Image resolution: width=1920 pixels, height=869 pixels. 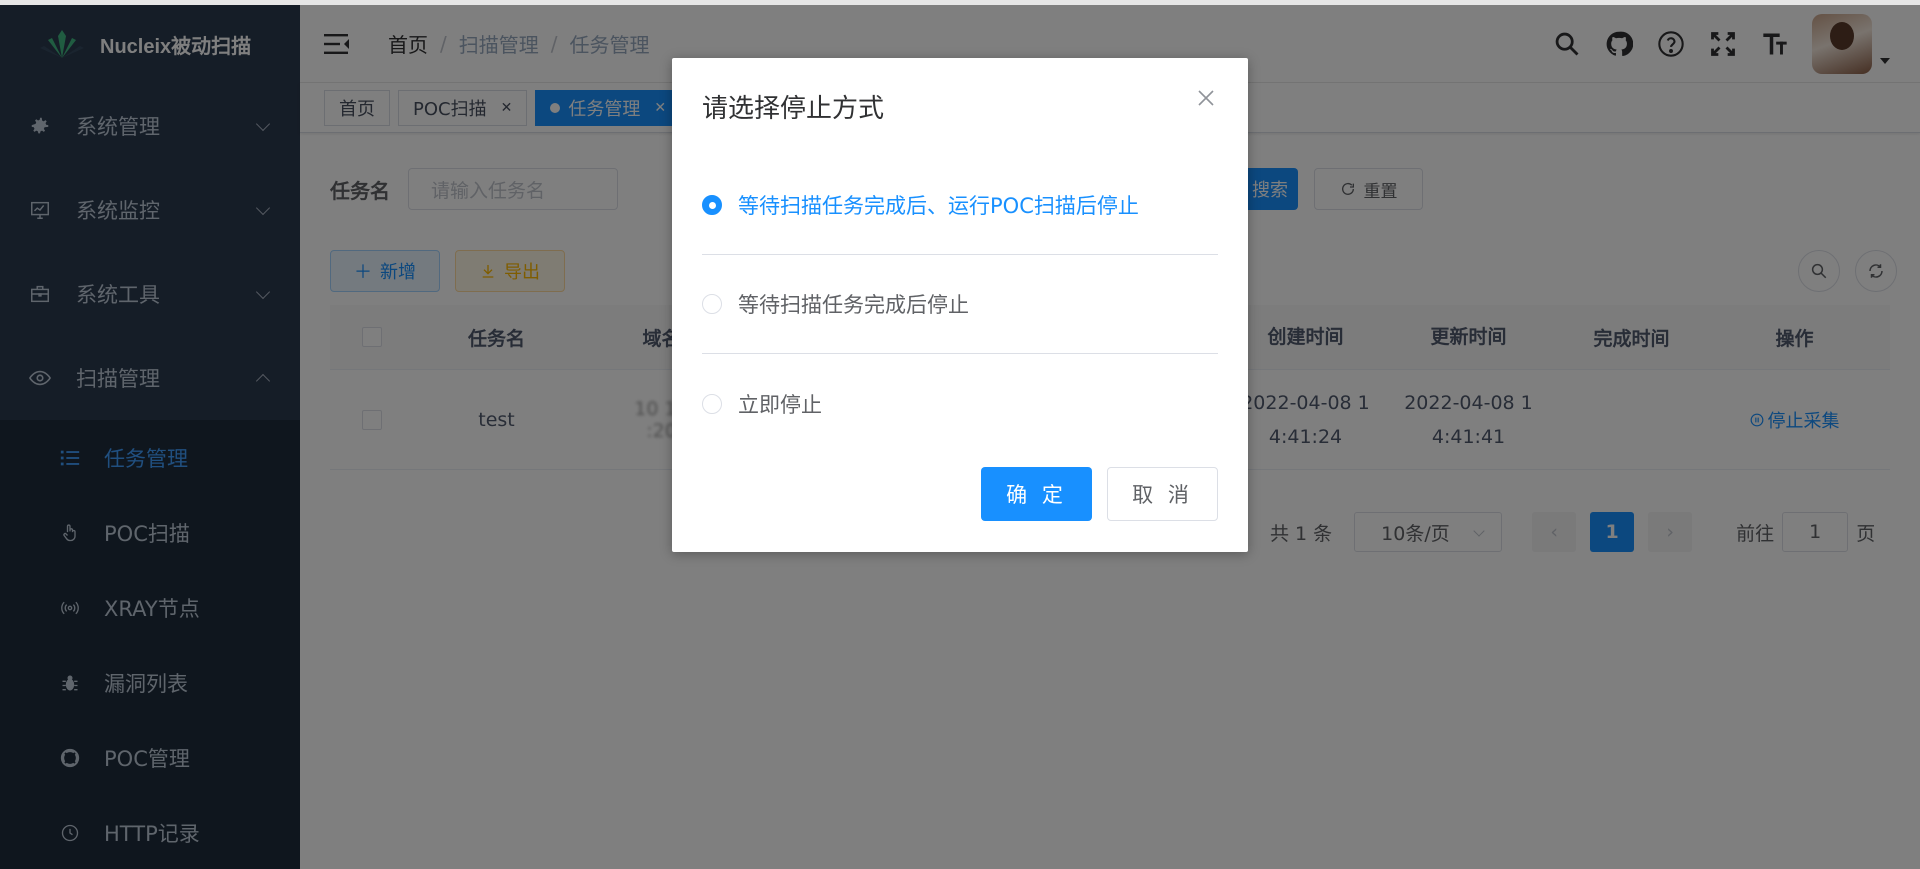 What do you see at coordinates (960, 403) in the screenshot?
I see `stop-option-immediate: 立即停止` at bounding box center [960, 403].